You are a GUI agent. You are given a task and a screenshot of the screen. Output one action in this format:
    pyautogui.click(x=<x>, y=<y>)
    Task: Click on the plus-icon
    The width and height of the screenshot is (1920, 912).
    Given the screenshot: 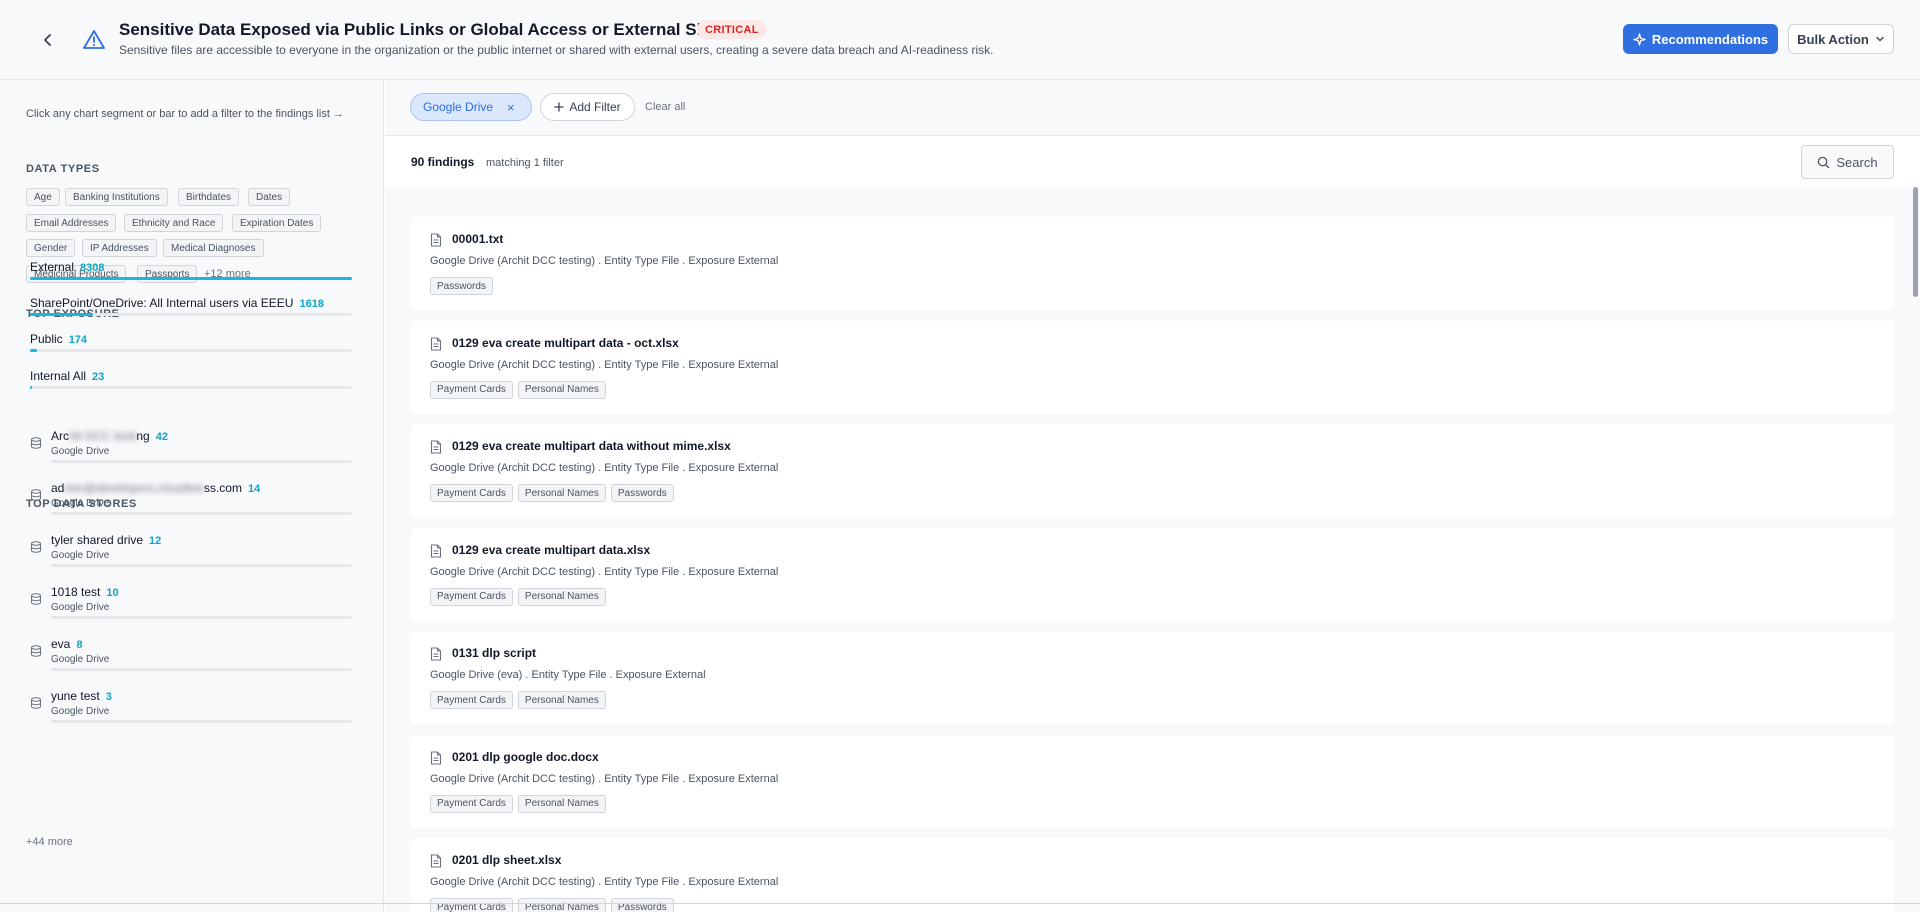 What is the action you would take?
    pyautogui.click(x=559, y=107)
    